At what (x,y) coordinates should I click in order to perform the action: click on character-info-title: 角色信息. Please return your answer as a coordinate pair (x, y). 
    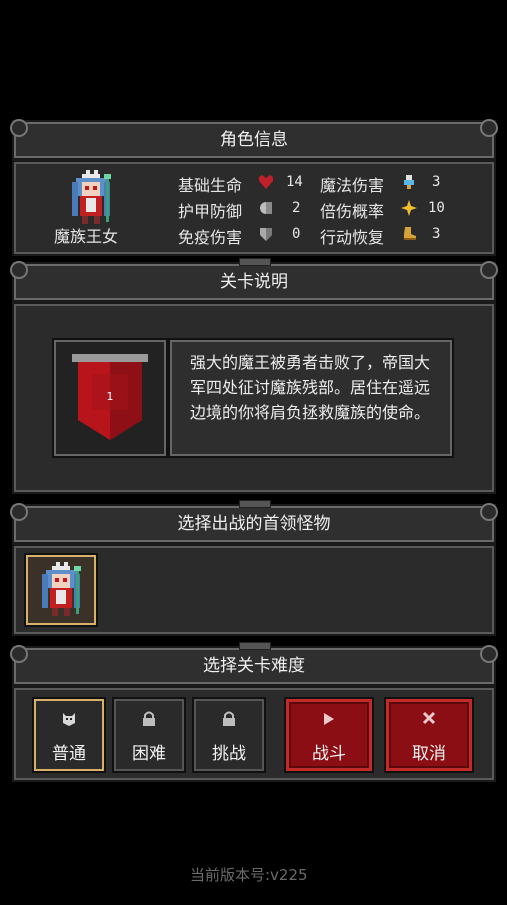
    Looking at the image, I should click on (254, 140).